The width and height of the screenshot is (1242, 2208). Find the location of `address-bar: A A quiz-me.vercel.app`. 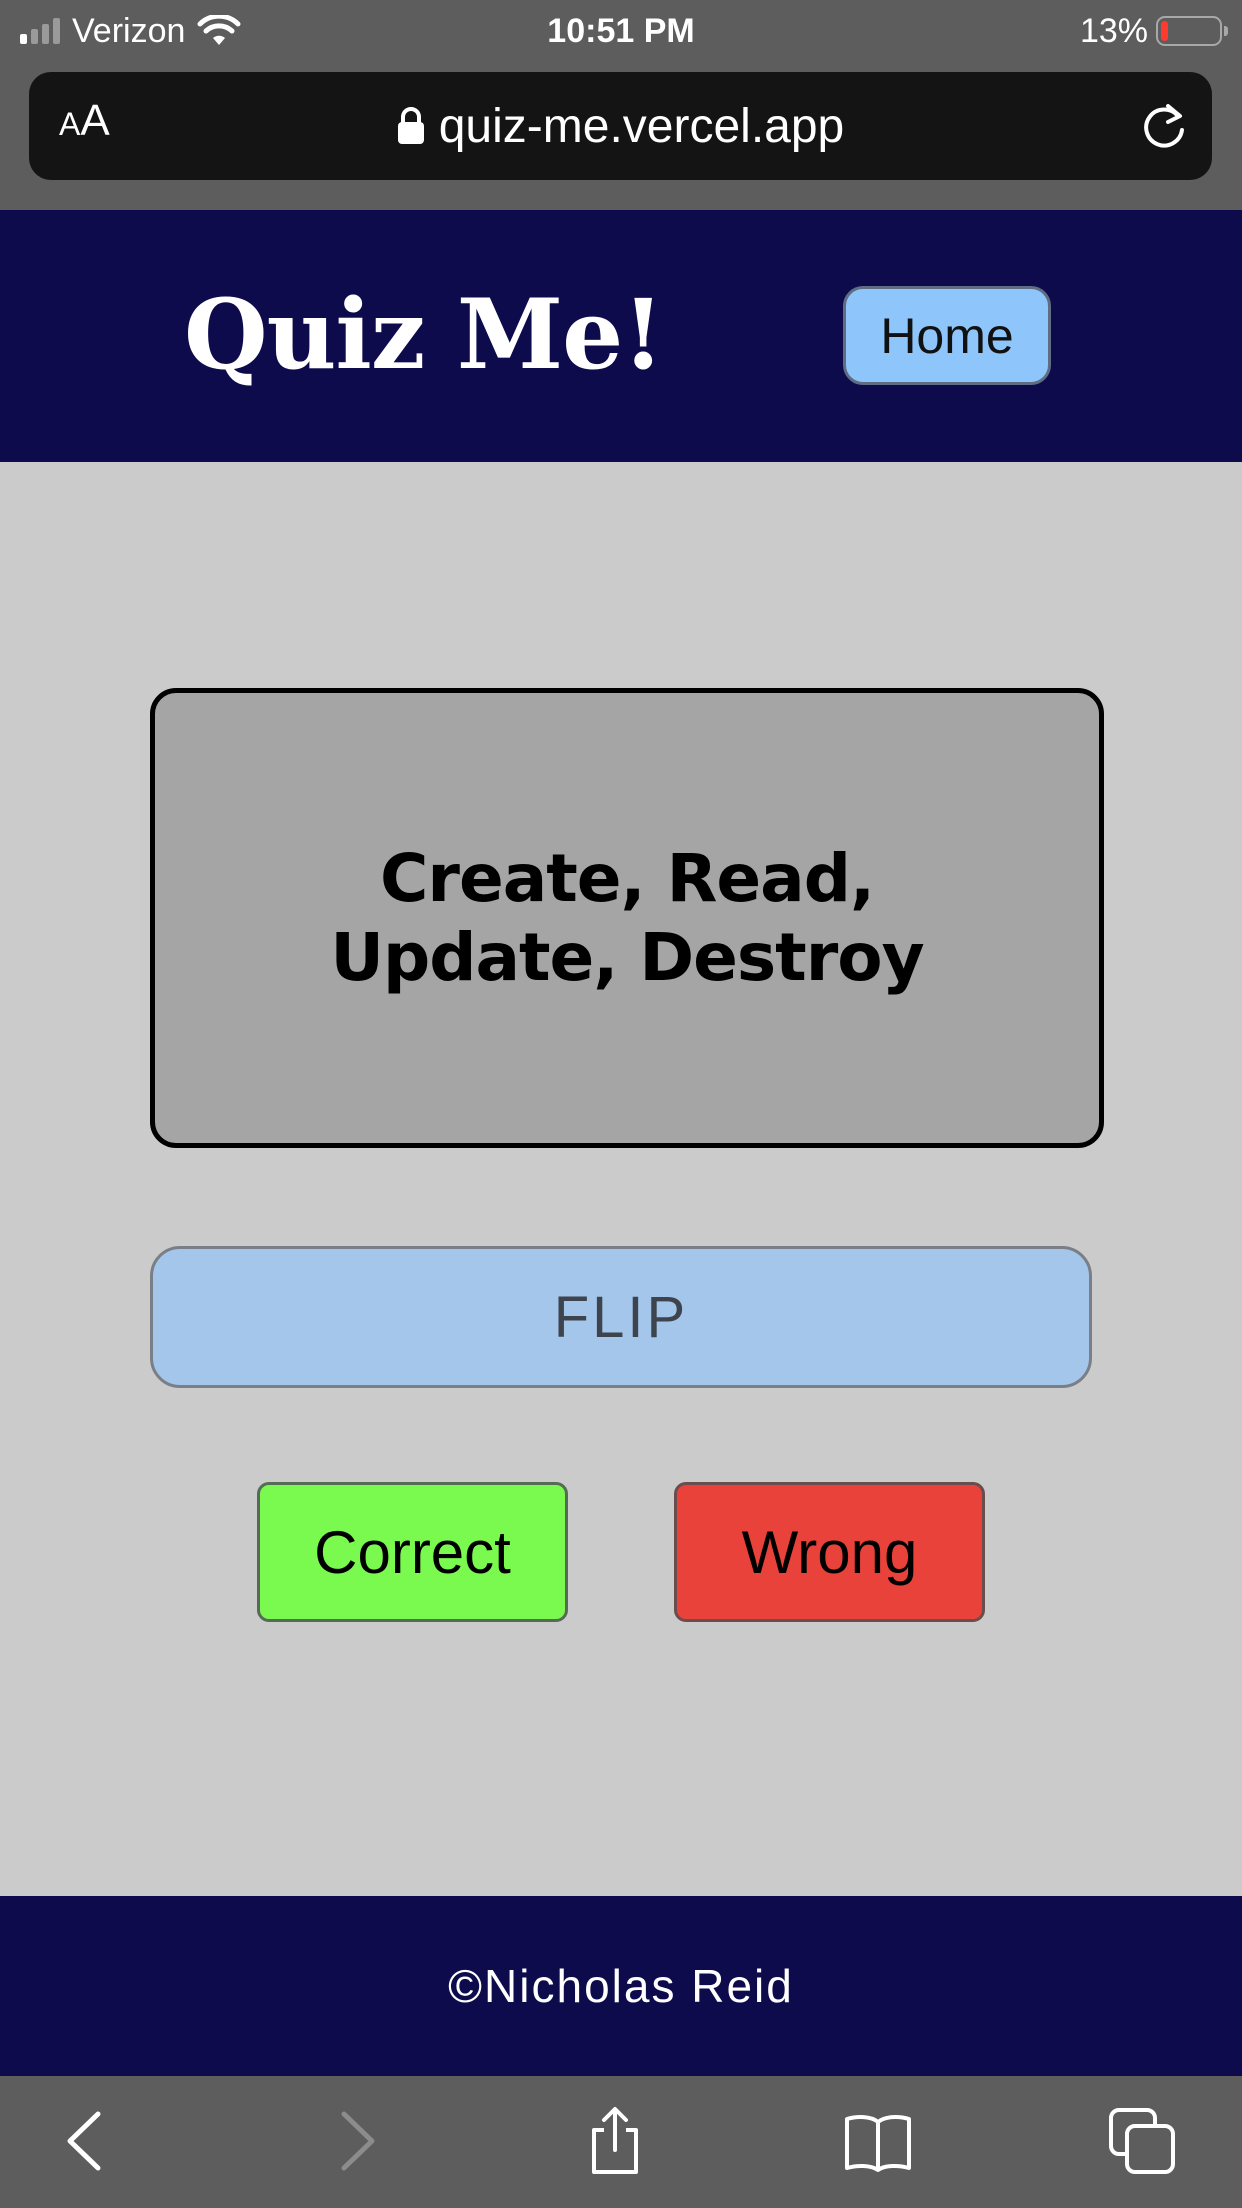

address-bar: A A quiz-me.vercel.app is located at coordinates (620, 126).